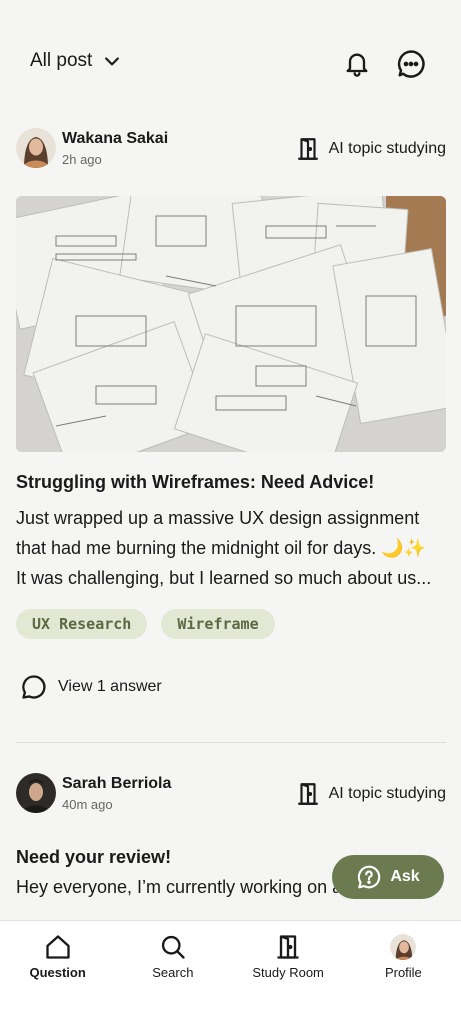 This screenshot has height=1024, width=461. Describe the element at coordinates (116, 784) in the screenshot. I see `author-name: Sarah Berriola` at that location.